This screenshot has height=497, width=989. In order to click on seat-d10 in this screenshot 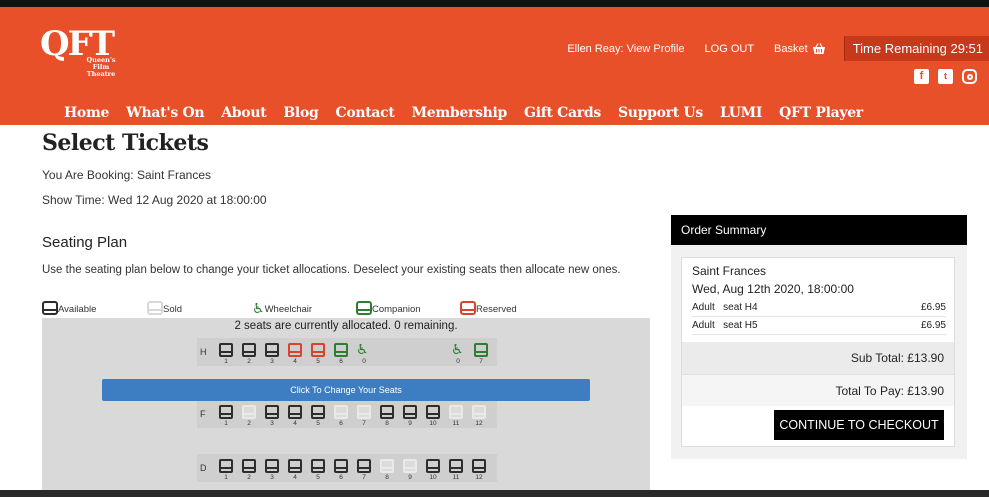, I will do `click(433, 466)`.